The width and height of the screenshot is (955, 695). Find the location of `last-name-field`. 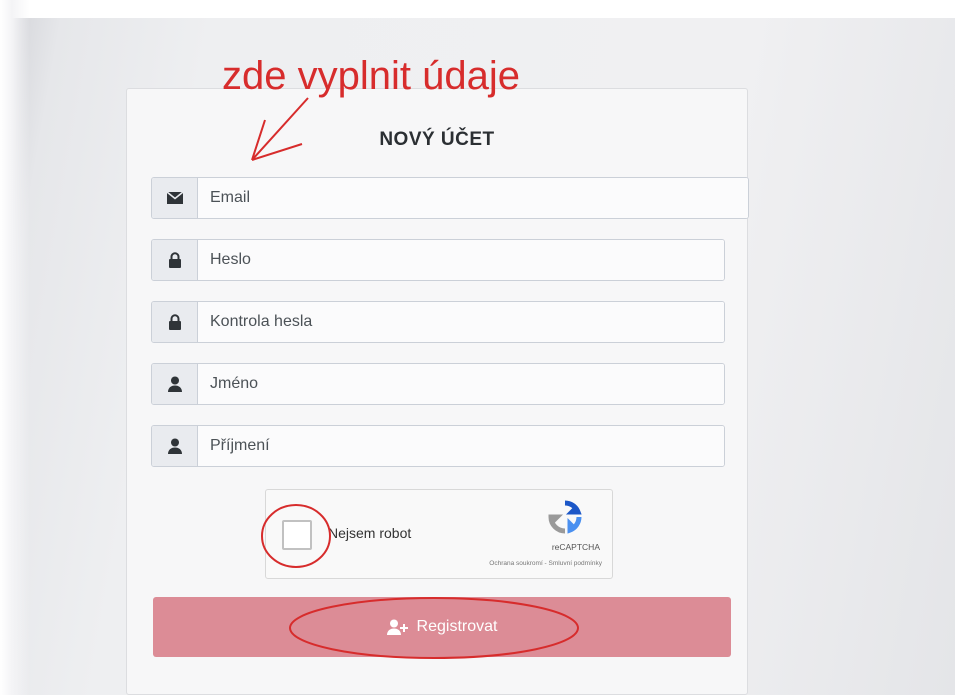

last-name-field is located at coordinates (438, 446).